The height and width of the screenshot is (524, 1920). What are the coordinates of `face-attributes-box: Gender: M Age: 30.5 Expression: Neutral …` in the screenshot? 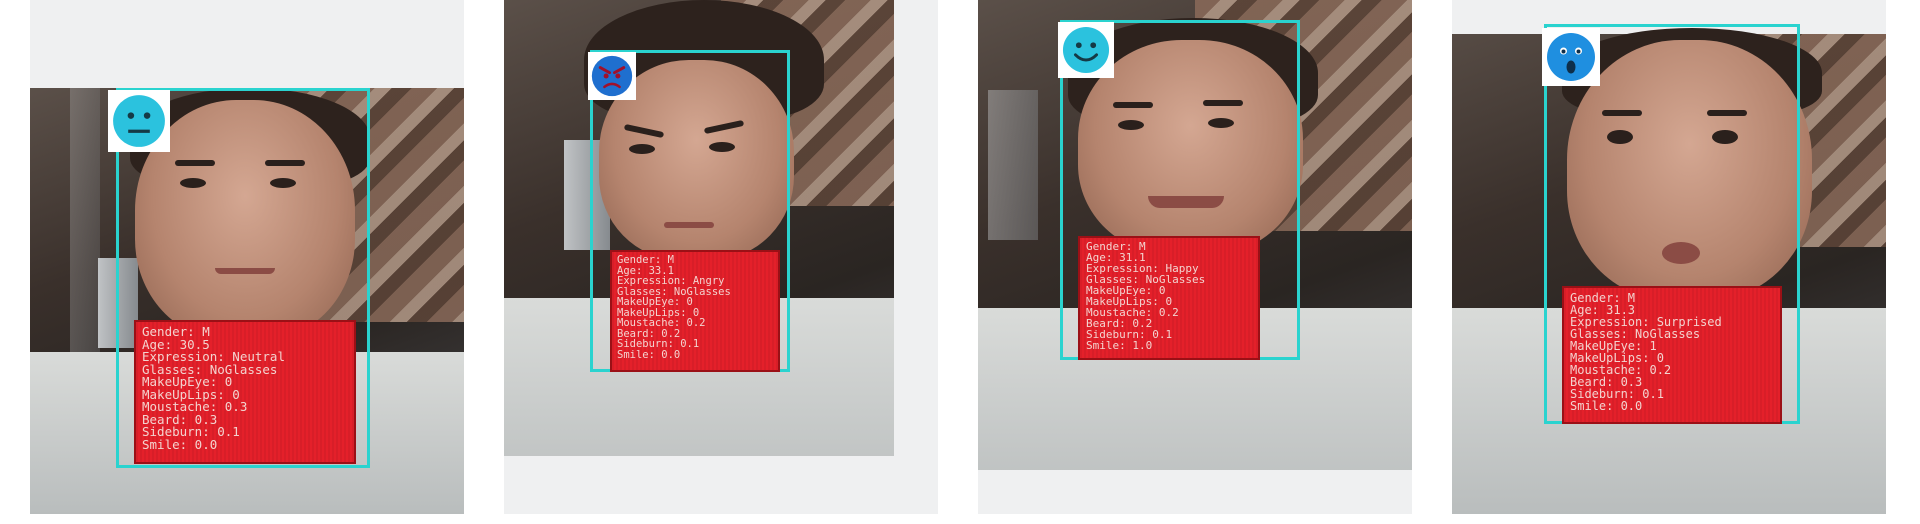 It's located at (245, 392).